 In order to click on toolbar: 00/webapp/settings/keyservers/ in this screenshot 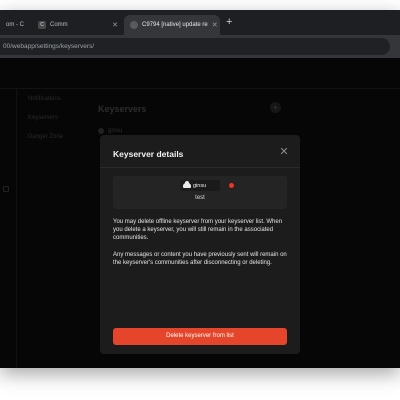, I will do `click(200, 46)`.